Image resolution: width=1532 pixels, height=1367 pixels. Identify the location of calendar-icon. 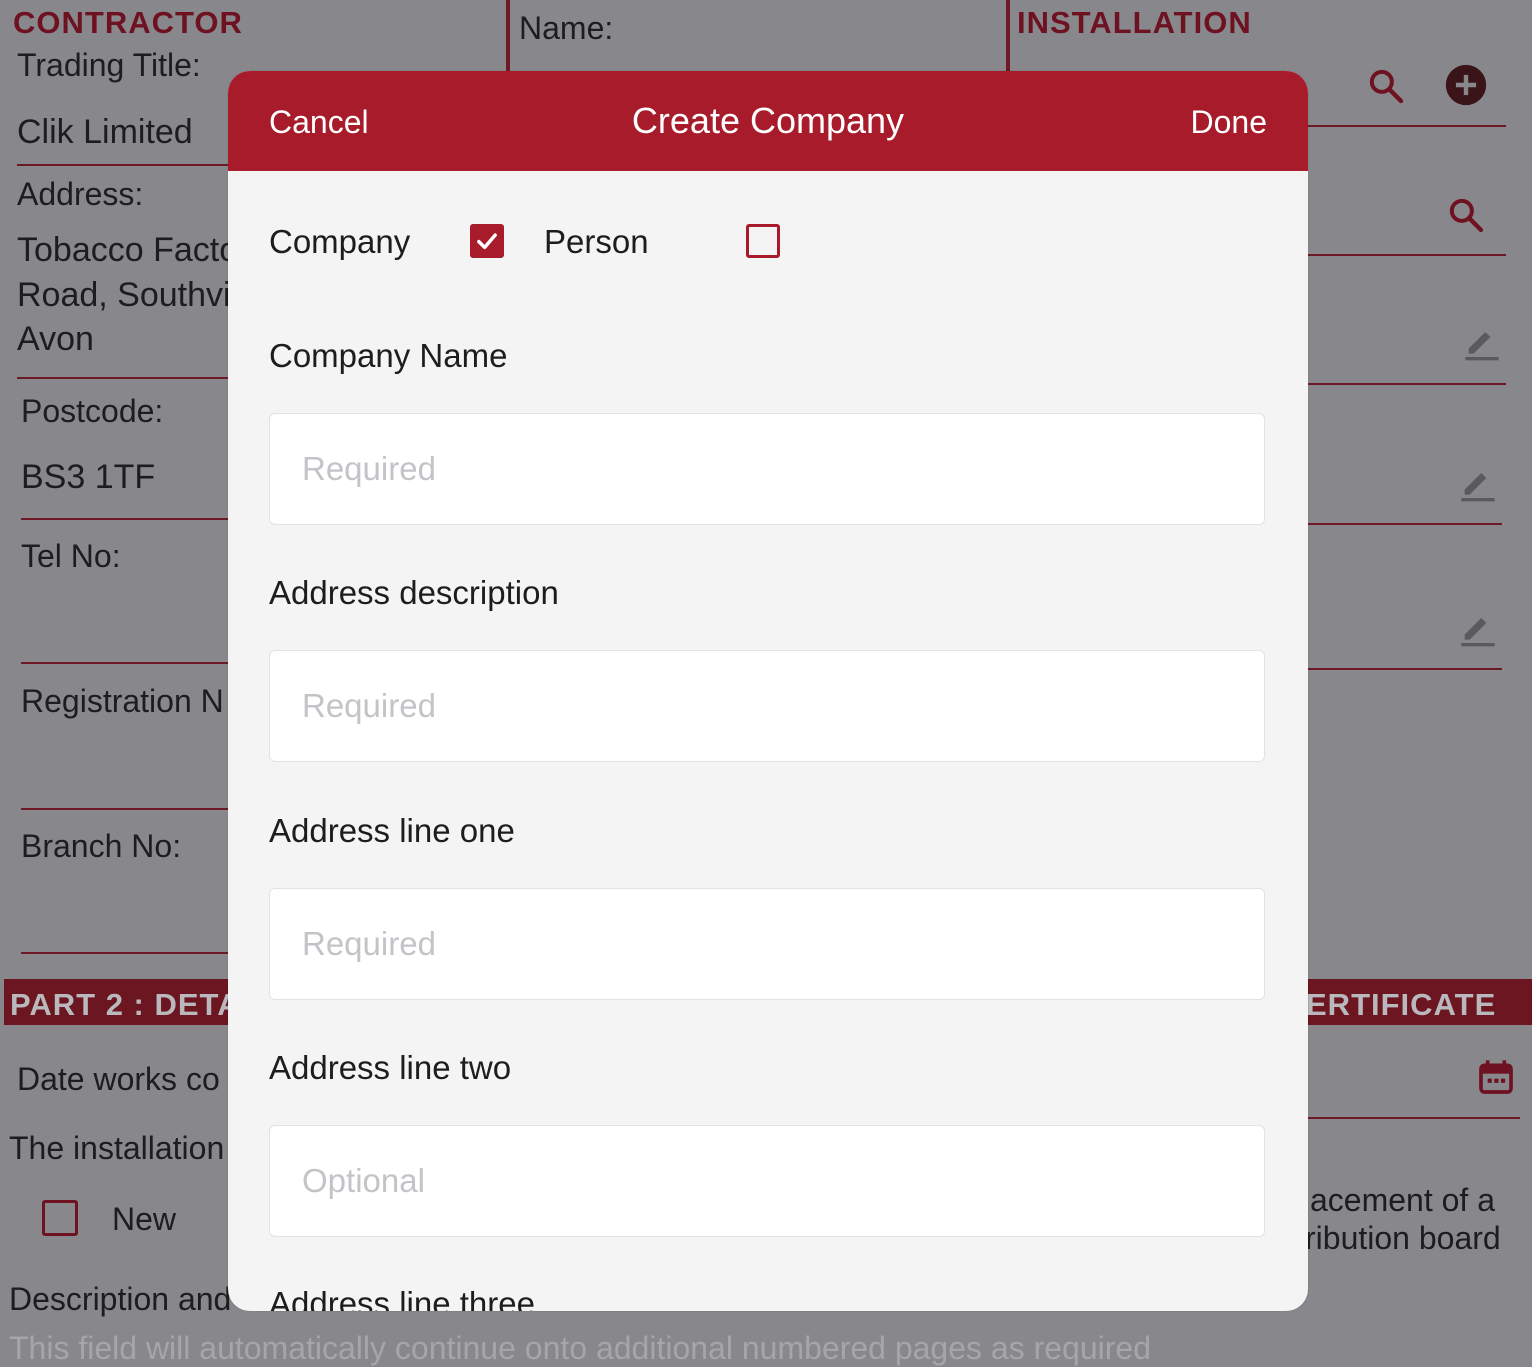
(1496, 1079).